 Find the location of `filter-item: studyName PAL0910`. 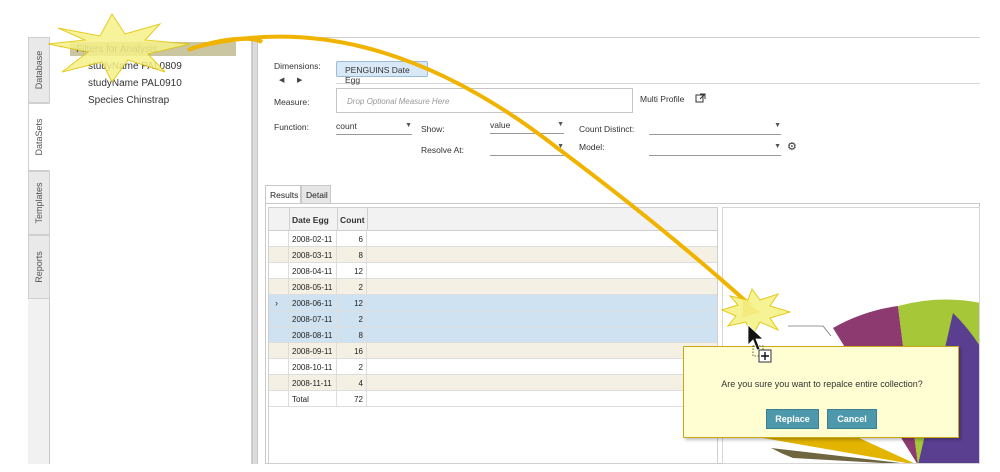

filter-item: studyName PAL0910 is located at coordinates (135, 83).